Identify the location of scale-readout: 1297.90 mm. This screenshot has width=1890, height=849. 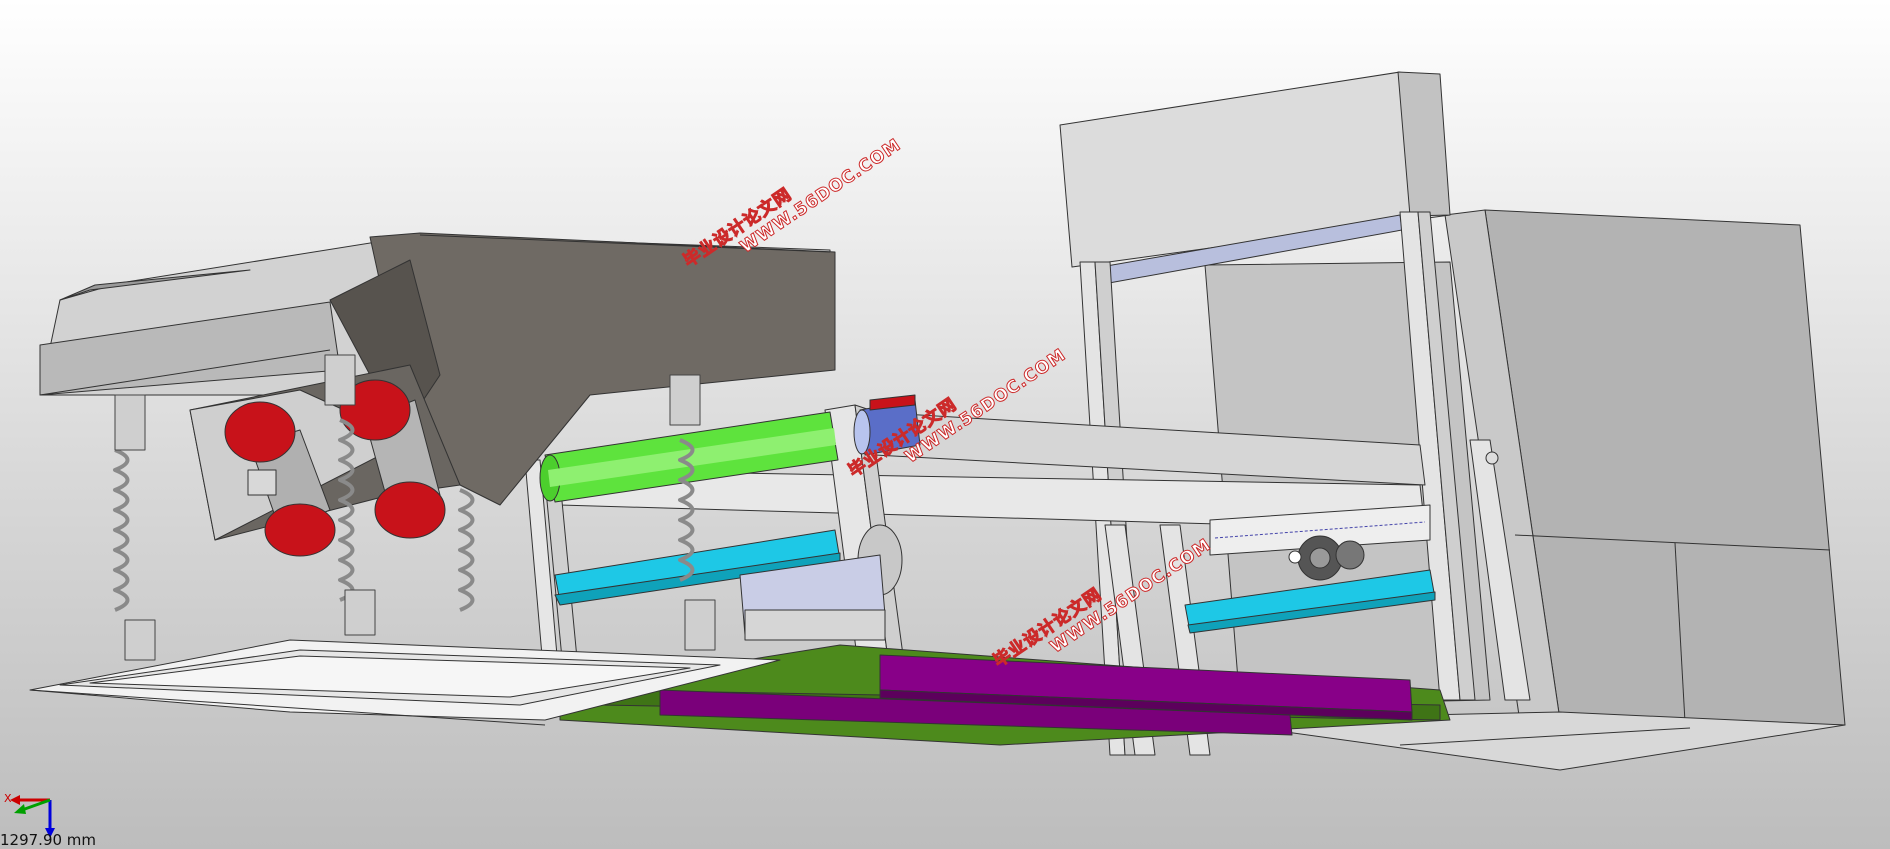
(48, 840).